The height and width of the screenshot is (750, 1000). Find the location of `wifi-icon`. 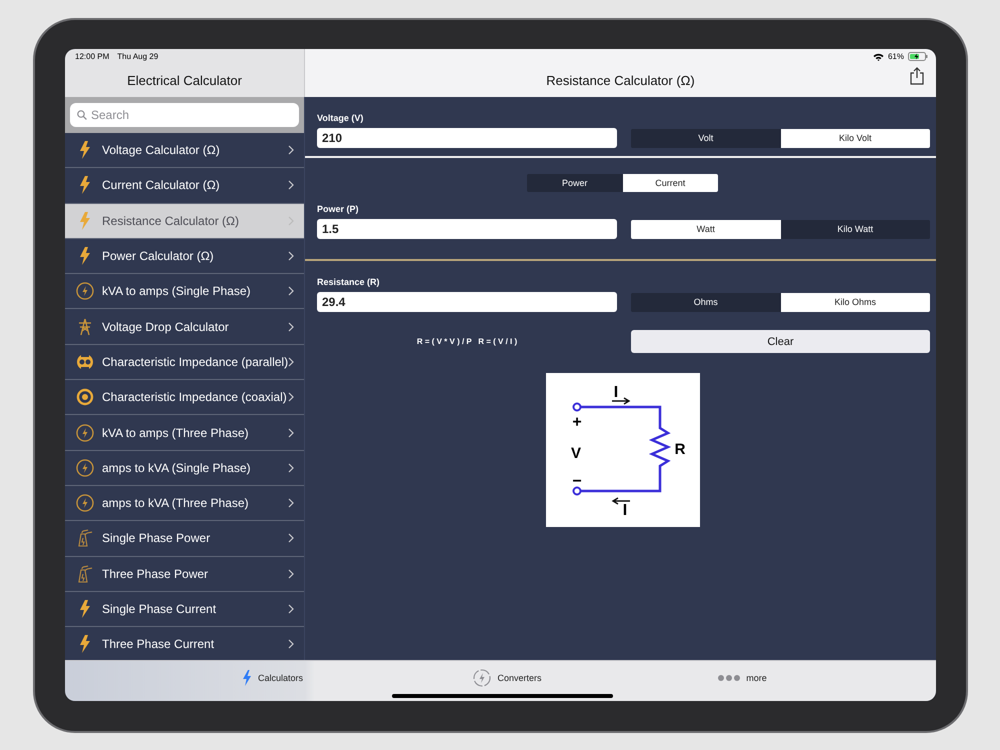

wifi-icon is located at coordinates (878, 56).